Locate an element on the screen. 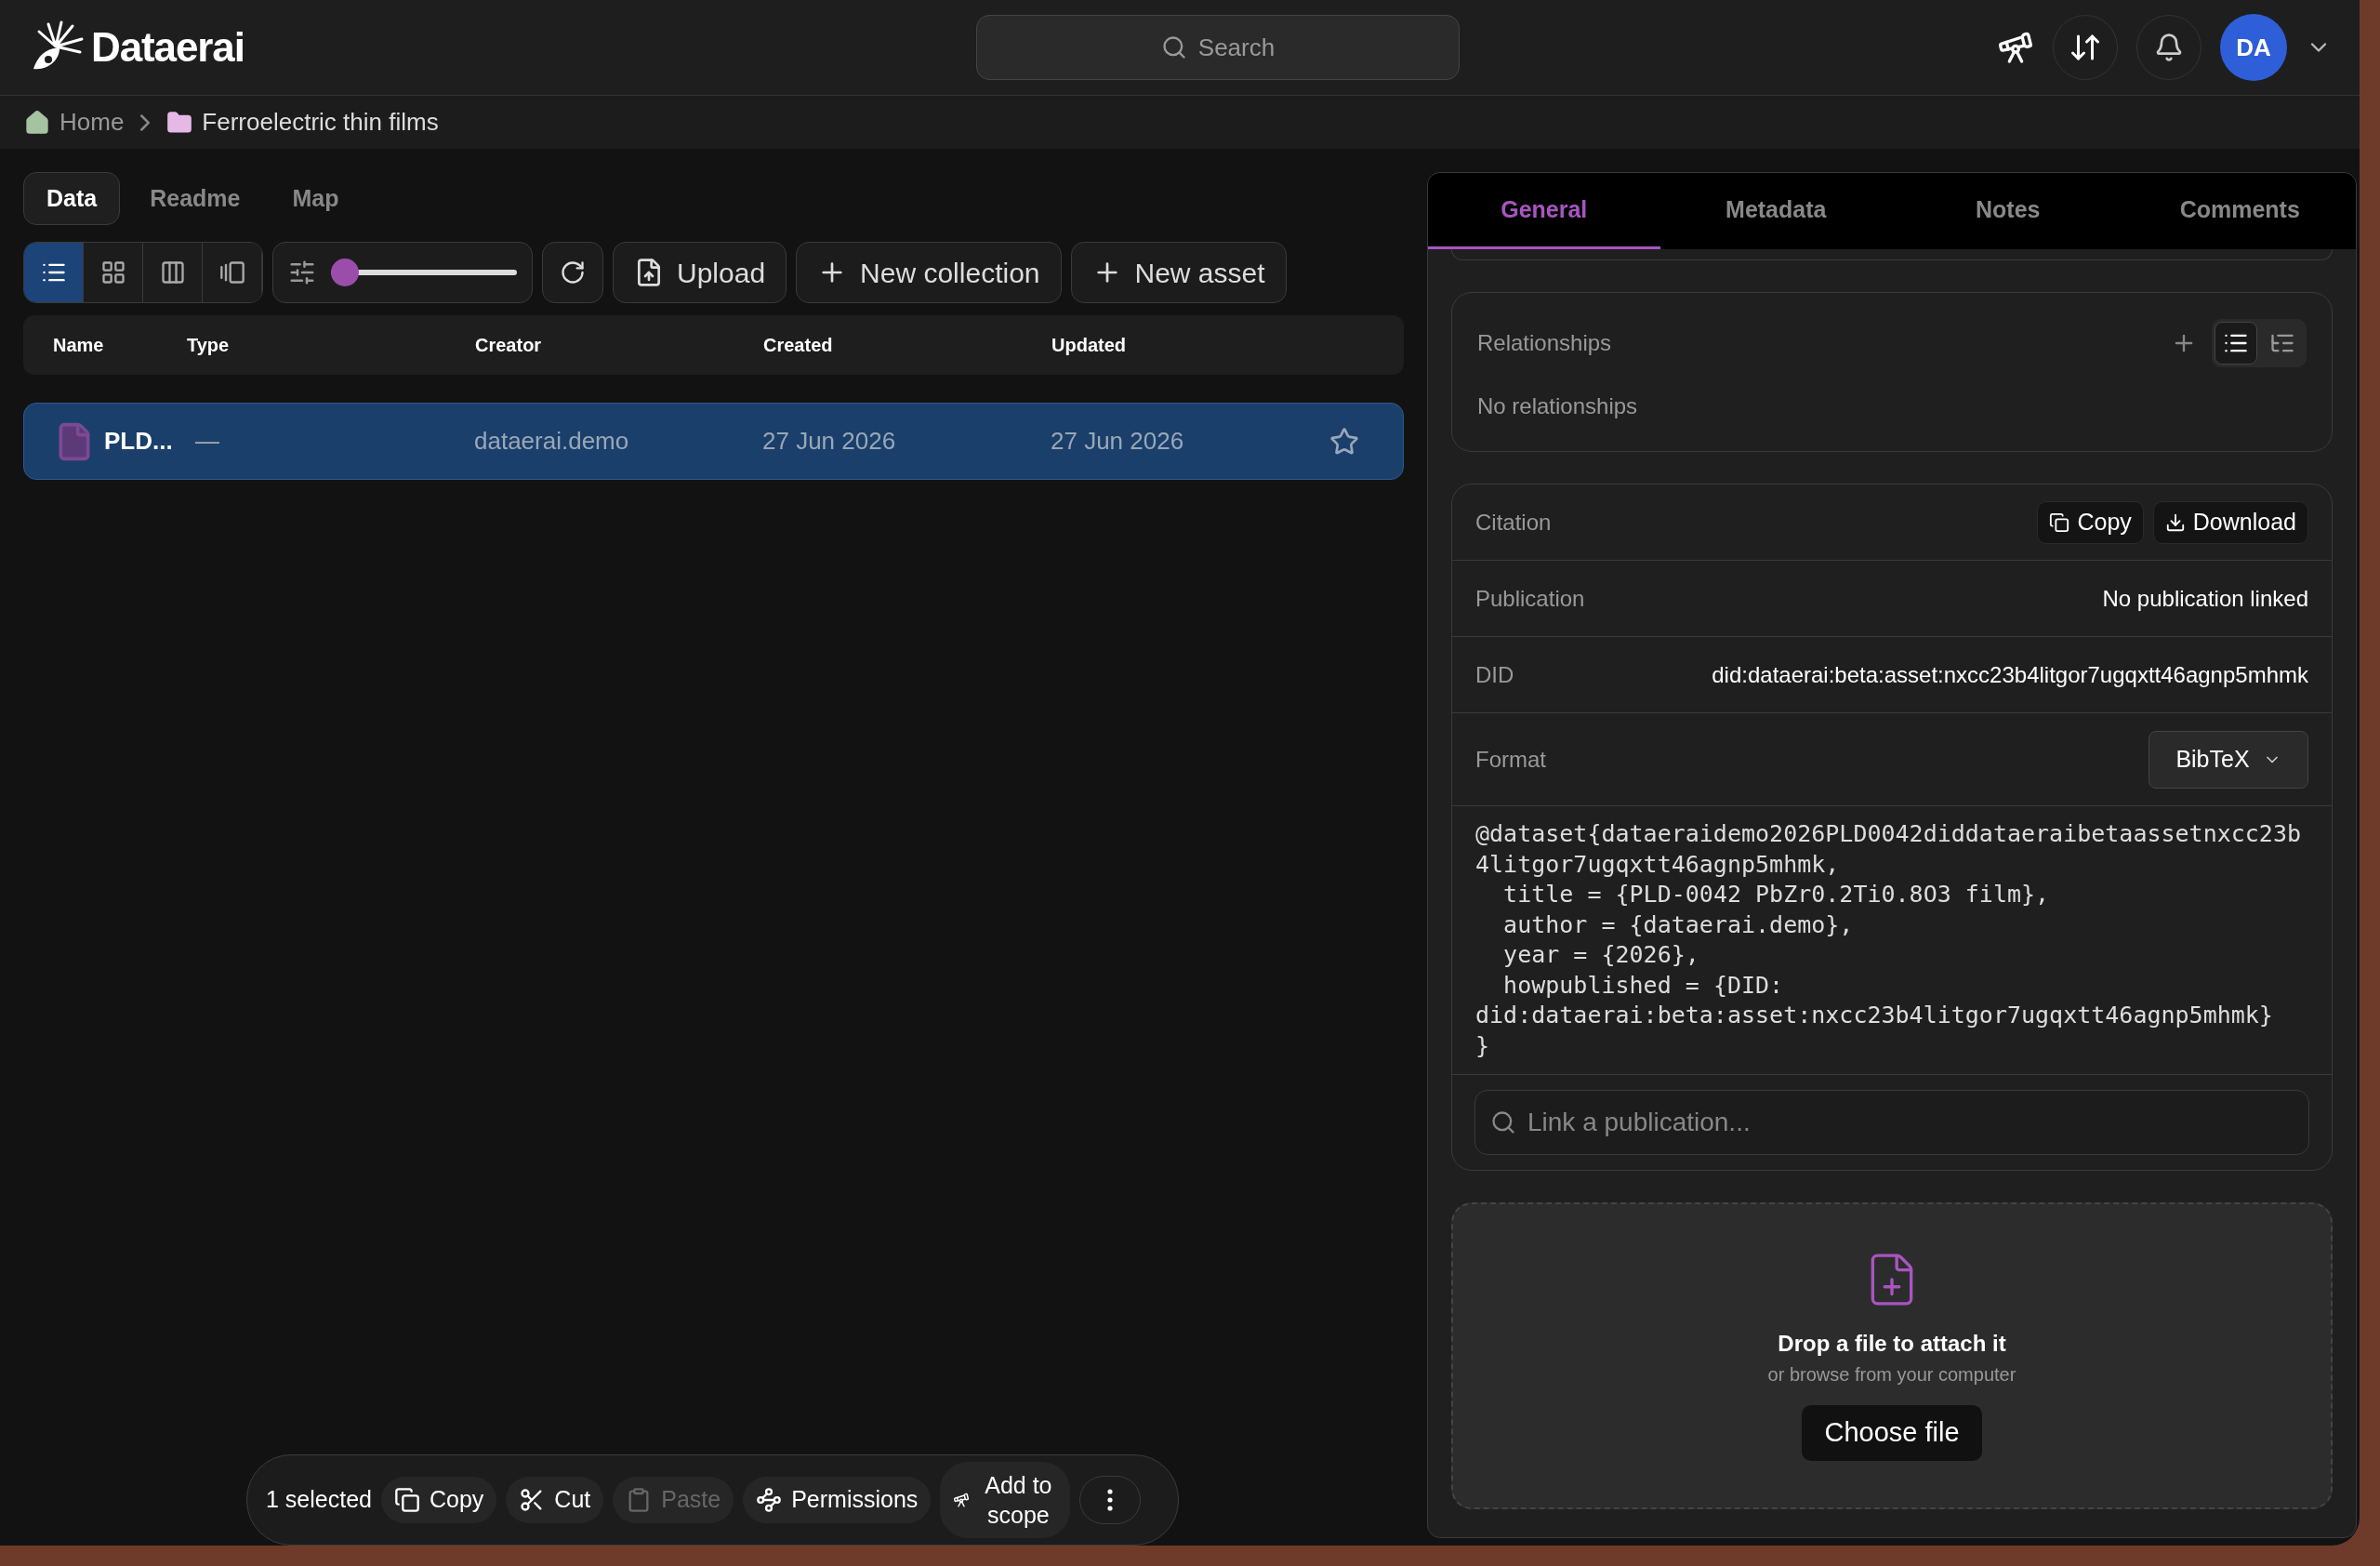 This screenshot has width=2380, height=1566. bibtex-code: @dataset{dataeraidemo2026PLD0042diddataeraibetaassetnxcc23b4litgor7ugqxtt46agnp5mhmk, title = {PLD-0042 PbZr0.2Ti0.8O3 film}, author = {dataerai.demo}, year = {2026}, howpublished = {DID: did:dataerai:beta:asset:nxcc23b4litgor7ugqxtt46agnp5mhmk} } is located at coordinates (1892, 940).